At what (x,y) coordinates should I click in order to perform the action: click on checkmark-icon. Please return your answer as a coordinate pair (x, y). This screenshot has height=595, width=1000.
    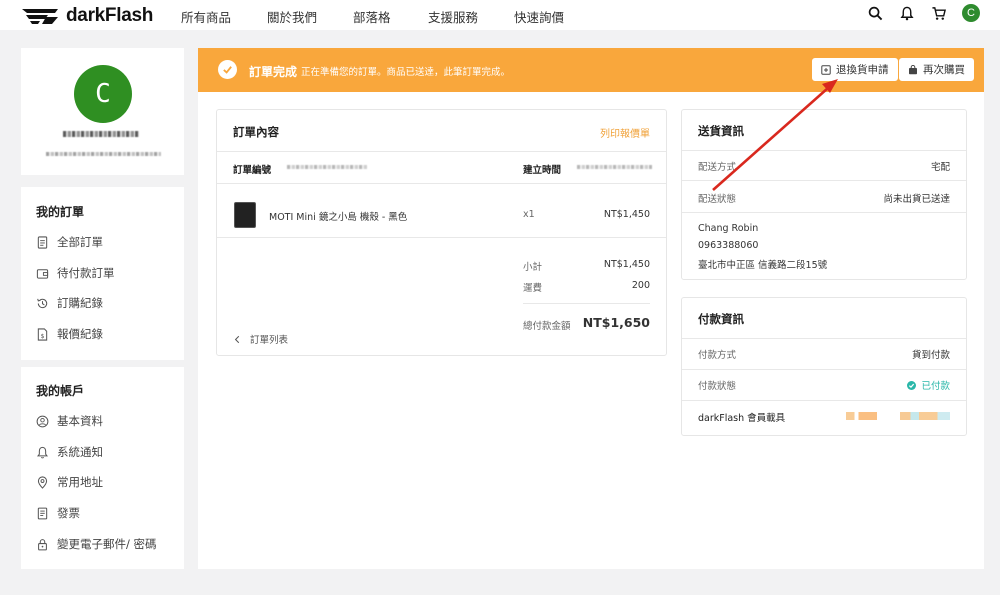
    Looking at the image, I should click on (227, 69).